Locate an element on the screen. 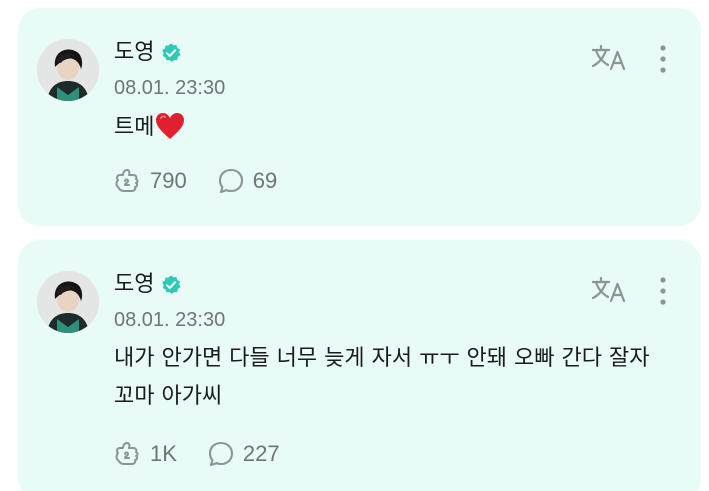 This screenshot has height=491, width=709. post-stats: 790 69 is located at coordinates (210, 181).